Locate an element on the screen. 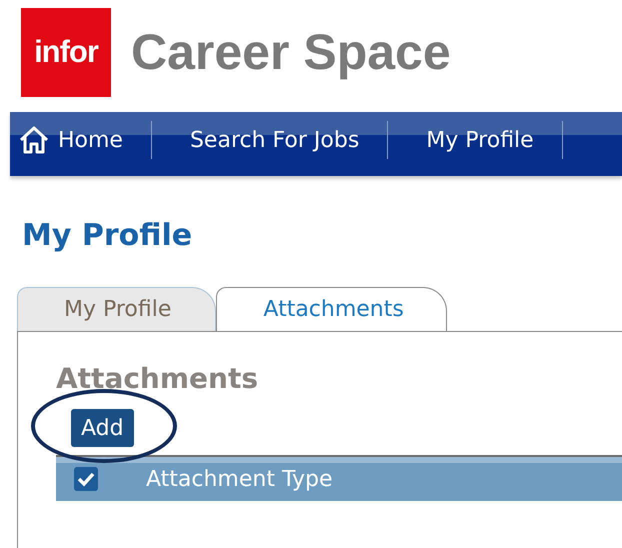 The height and width of the screenshot is (548, 622). select-all-checkbox is located at coordinates (86, 479).